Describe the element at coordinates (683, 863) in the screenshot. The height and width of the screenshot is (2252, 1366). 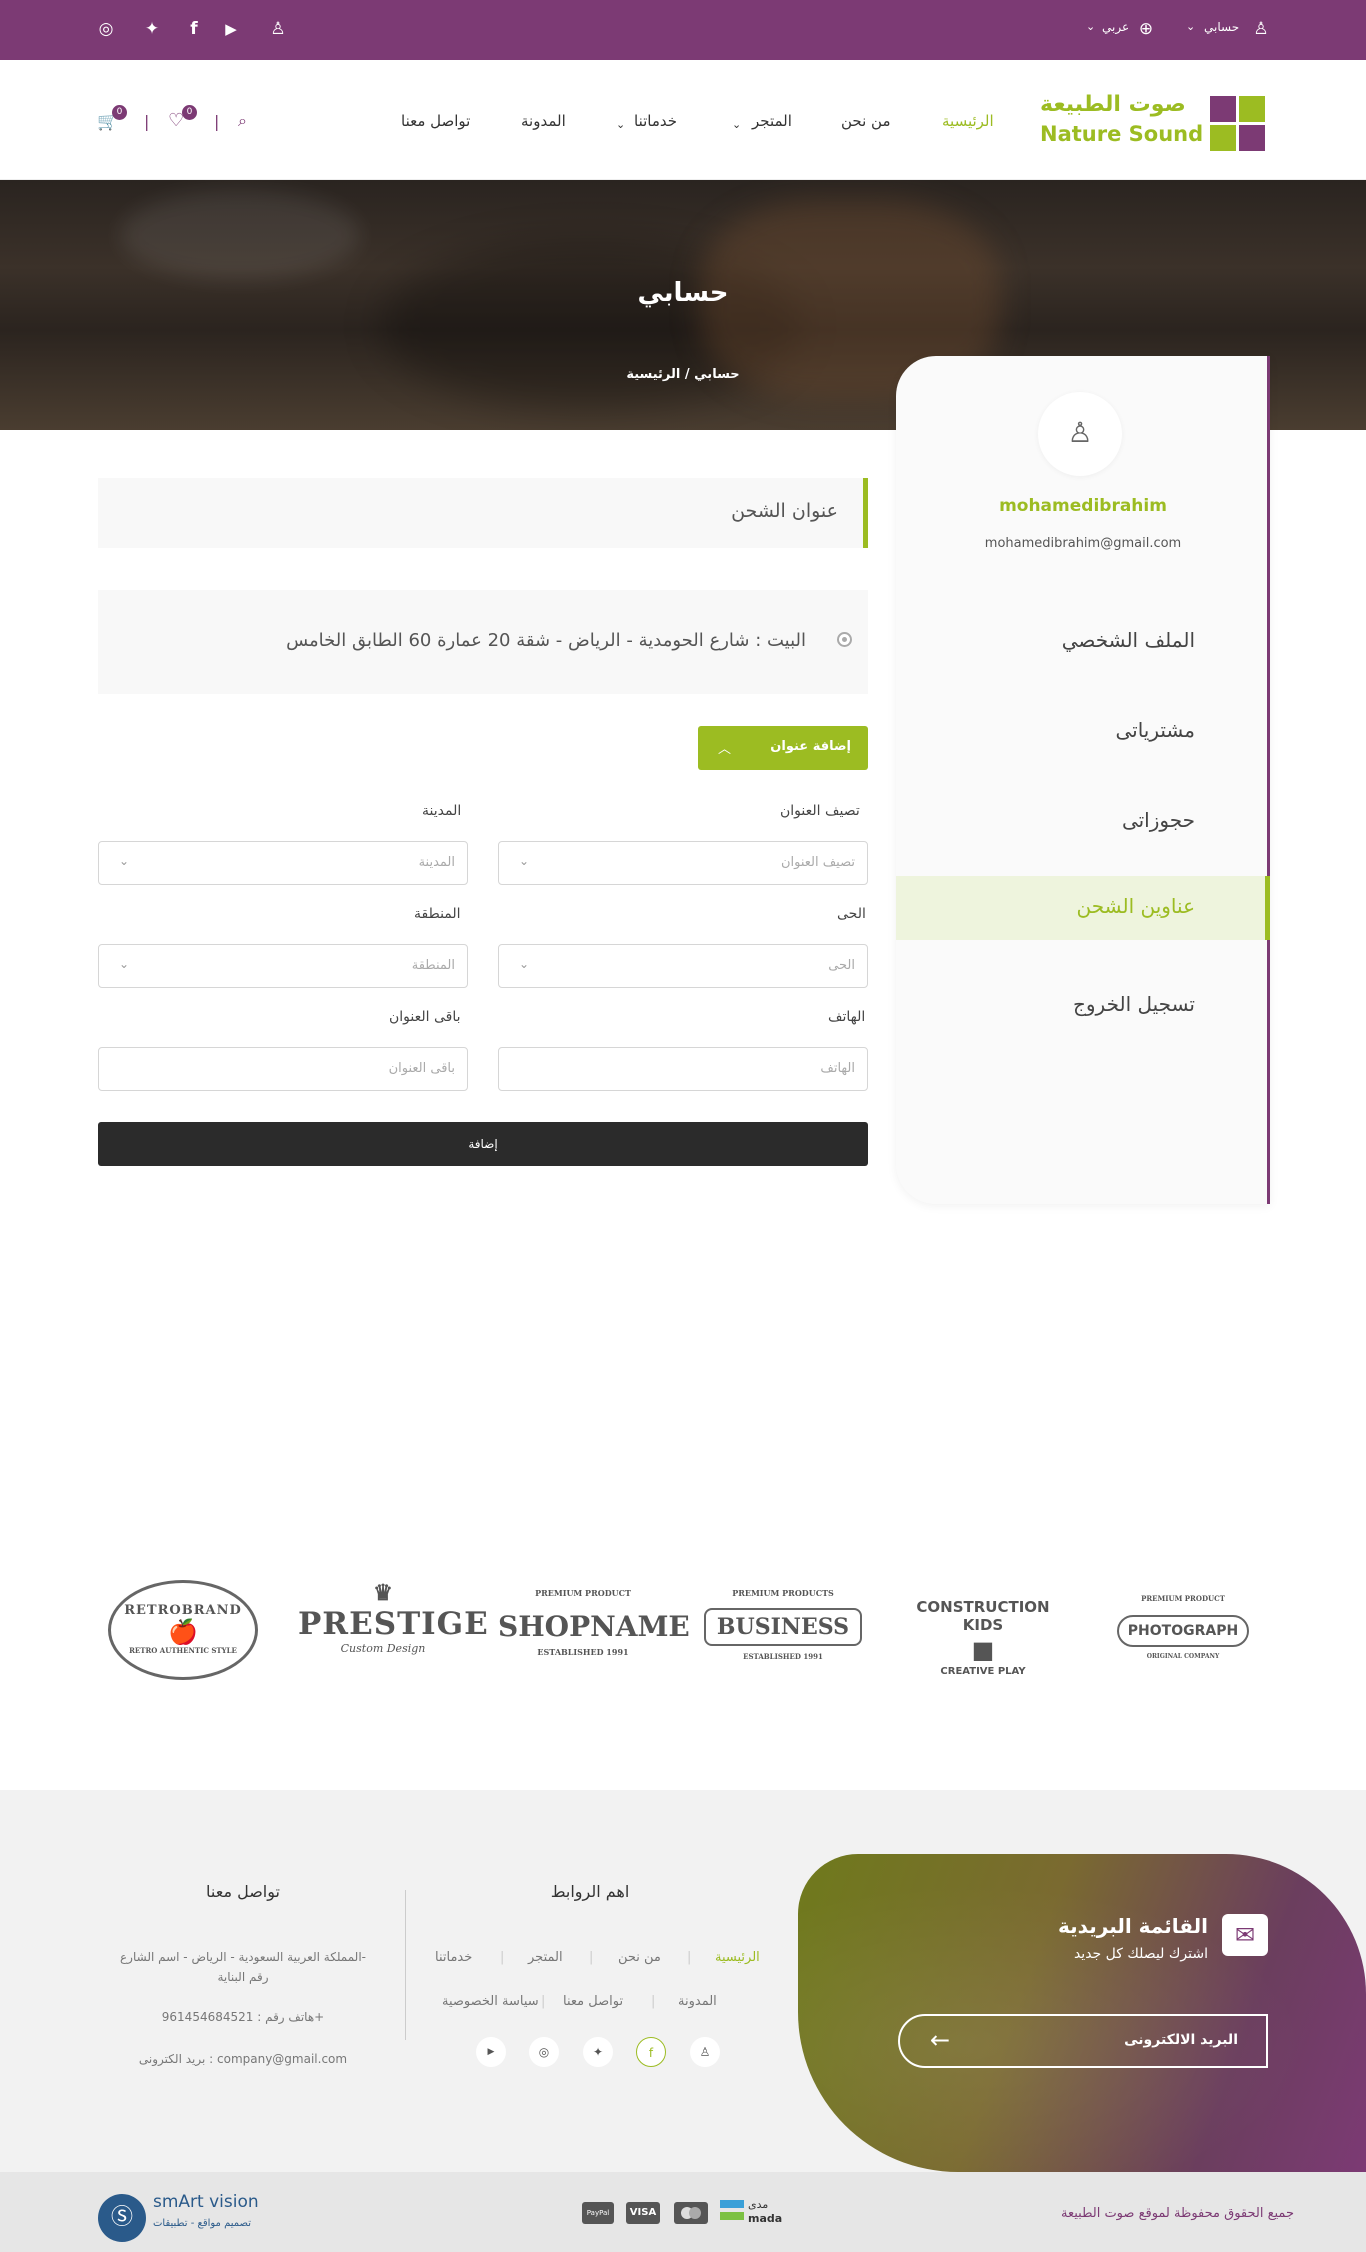
I see `address-class-select: تصيف العنوان ⌄` at that location.